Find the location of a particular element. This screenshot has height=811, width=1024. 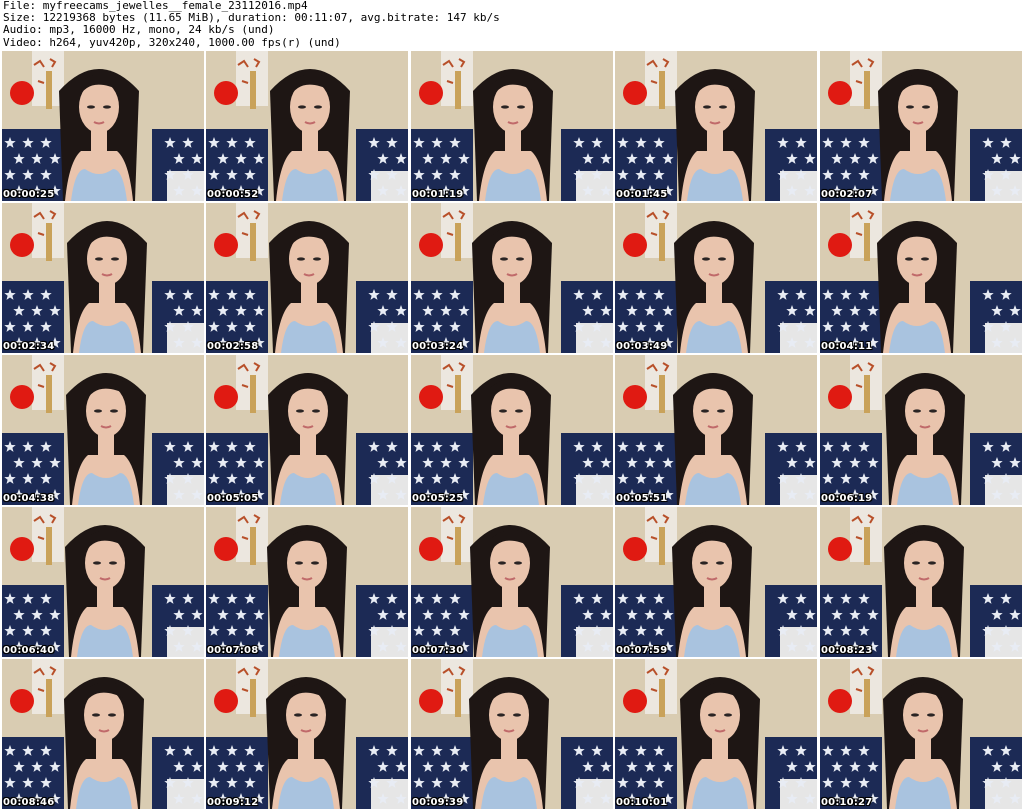

thumbnail-frame: 00:10:01 is located at coordinates (716, 734).